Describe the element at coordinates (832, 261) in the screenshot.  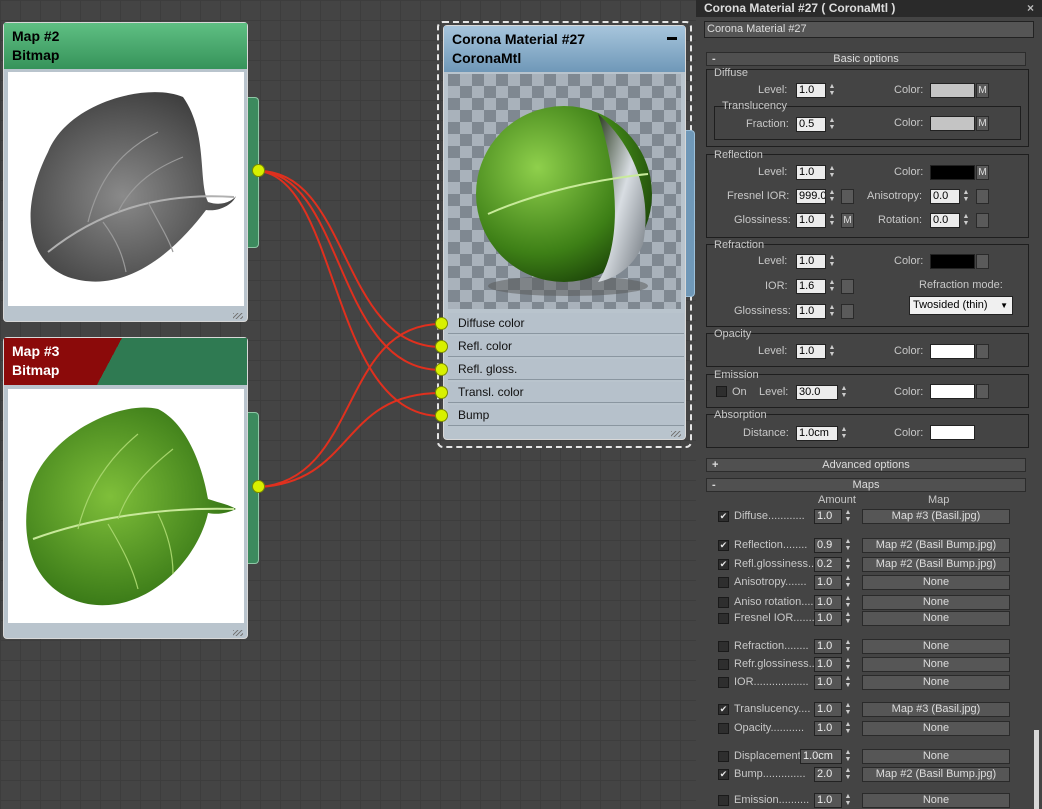
I see `refraction-level-spinner: ▲ ▼` at that location.